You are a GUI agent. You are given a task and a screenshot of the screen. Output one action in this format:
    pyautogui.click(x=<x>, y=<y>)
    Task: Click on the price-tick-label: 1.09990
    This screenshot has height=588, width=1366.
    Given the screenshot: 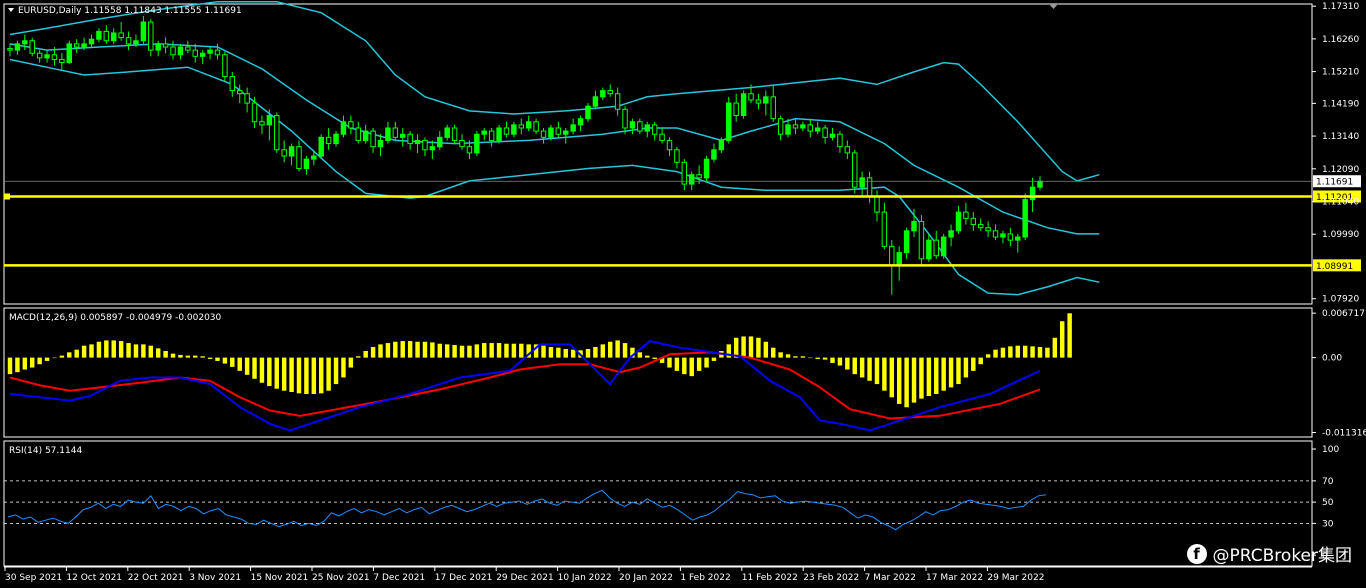 What is the action you would take?
    pyautogui.click(x=1340, y=235)
    